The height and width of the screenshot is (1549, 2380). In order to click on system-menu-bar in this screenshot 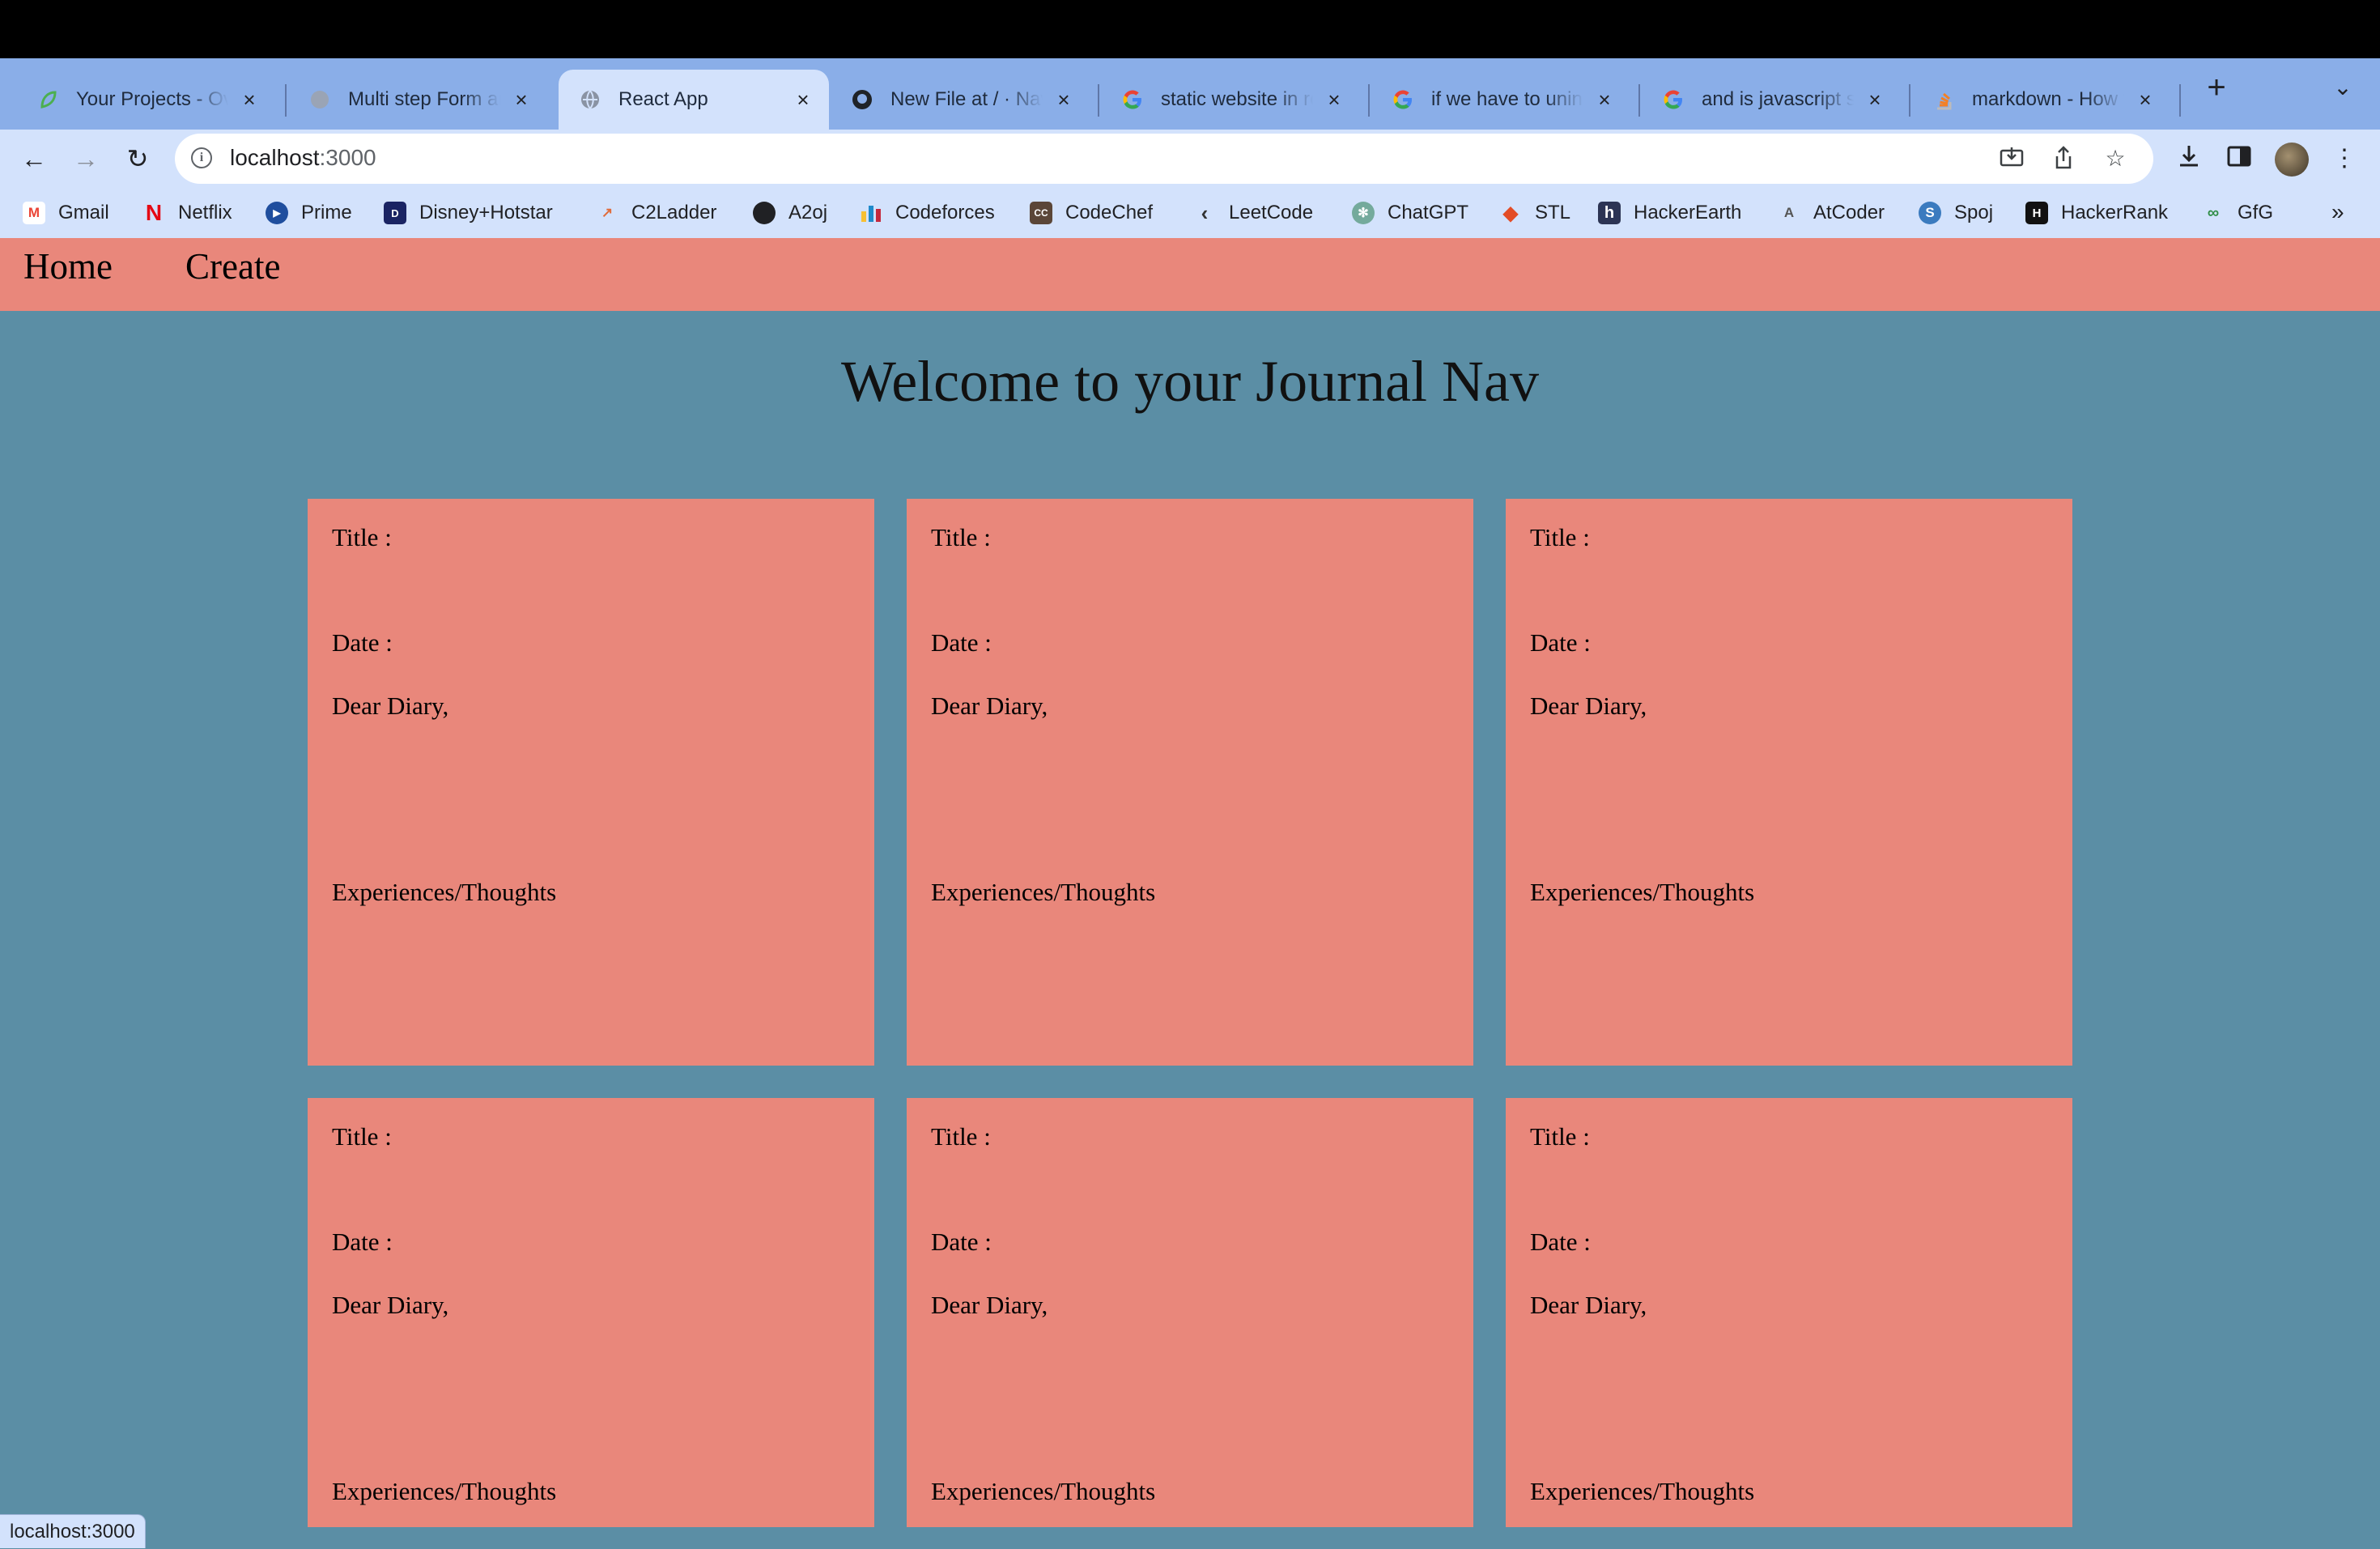, I will do `click(1190, 29)`.